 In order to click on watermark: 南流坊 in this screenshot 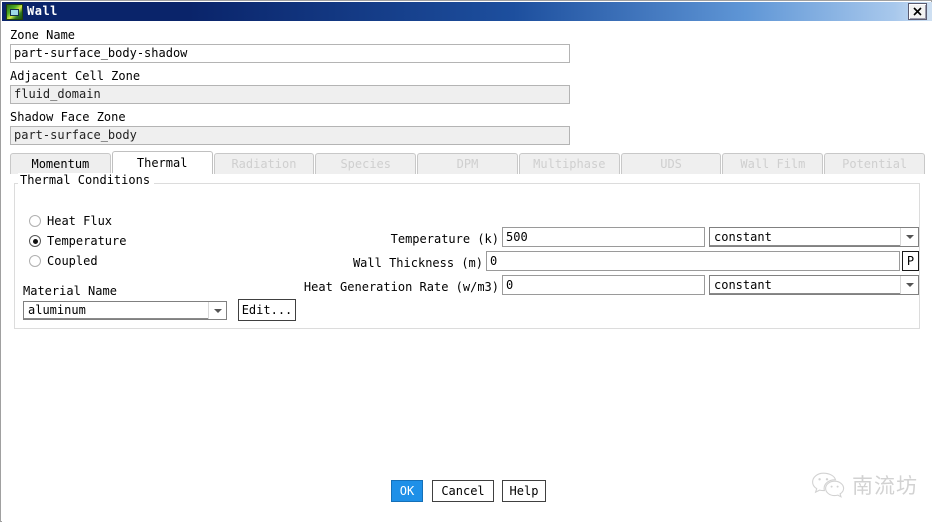, I will do `click(864, 485)`.